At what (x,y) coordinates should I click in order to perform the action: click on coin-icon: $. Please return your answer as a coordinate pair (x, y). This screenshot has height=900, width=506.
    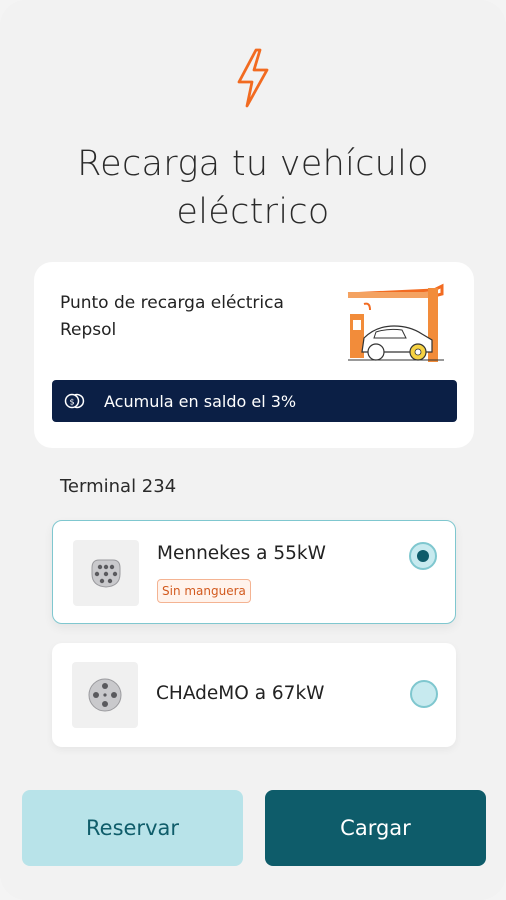
    Looking at the image, I should click on (74, 401).